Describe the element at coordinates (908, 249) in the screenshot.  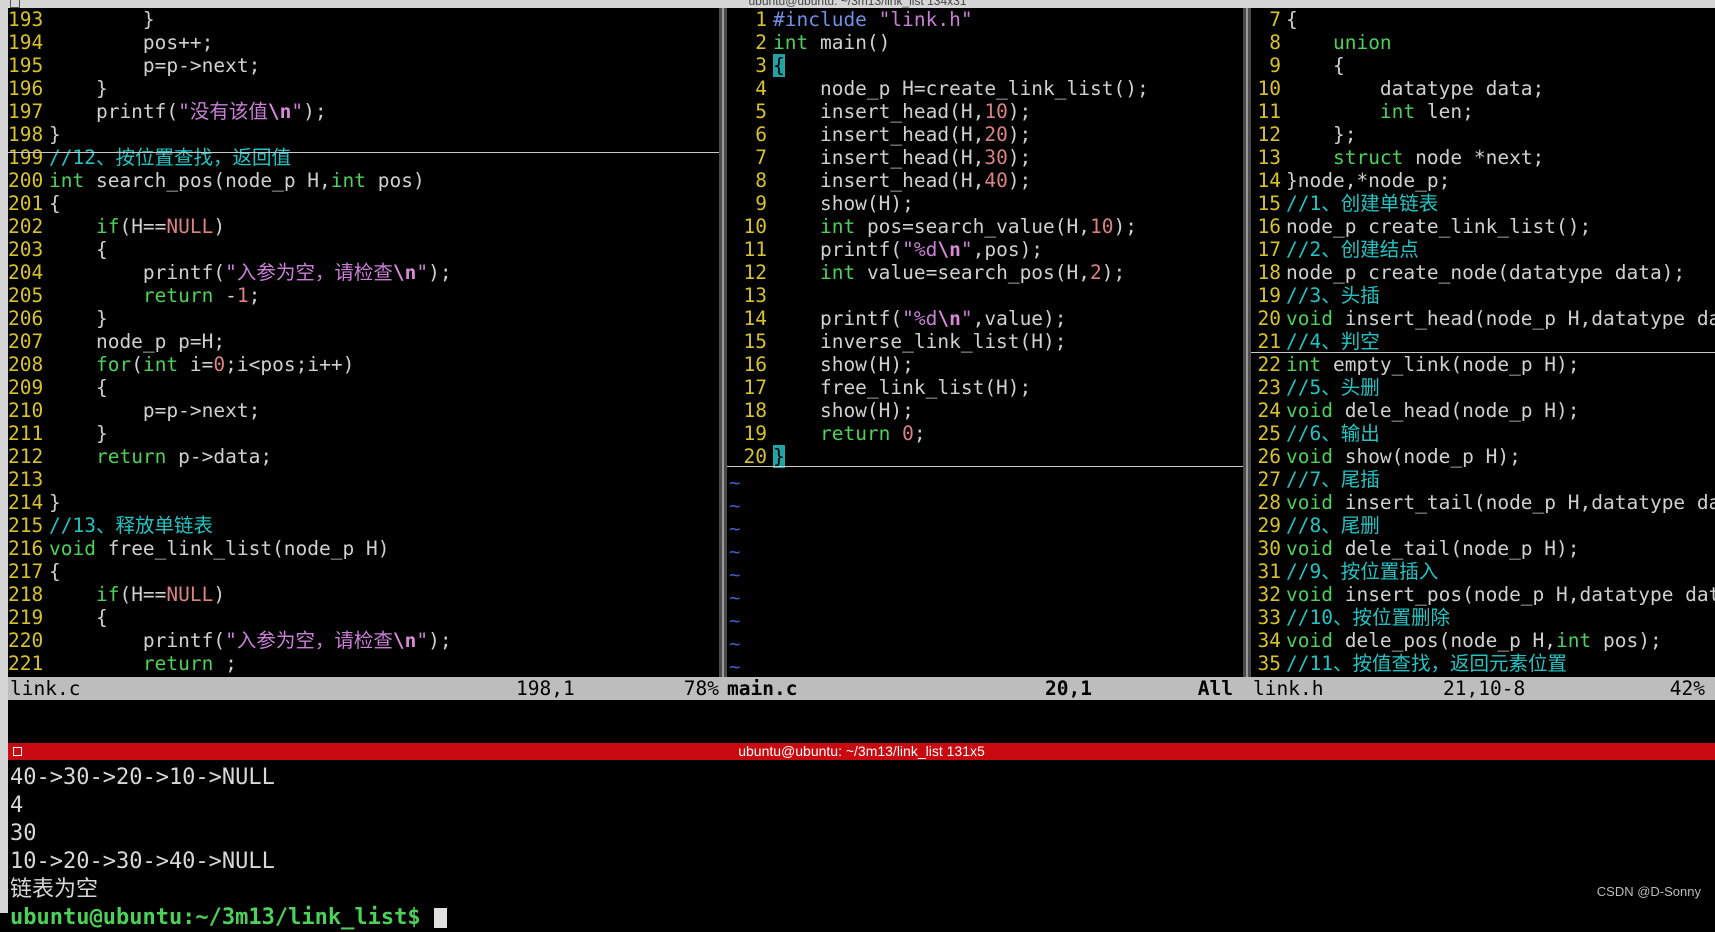
I see `line-text: printf("%d\n",pos);` at that location.